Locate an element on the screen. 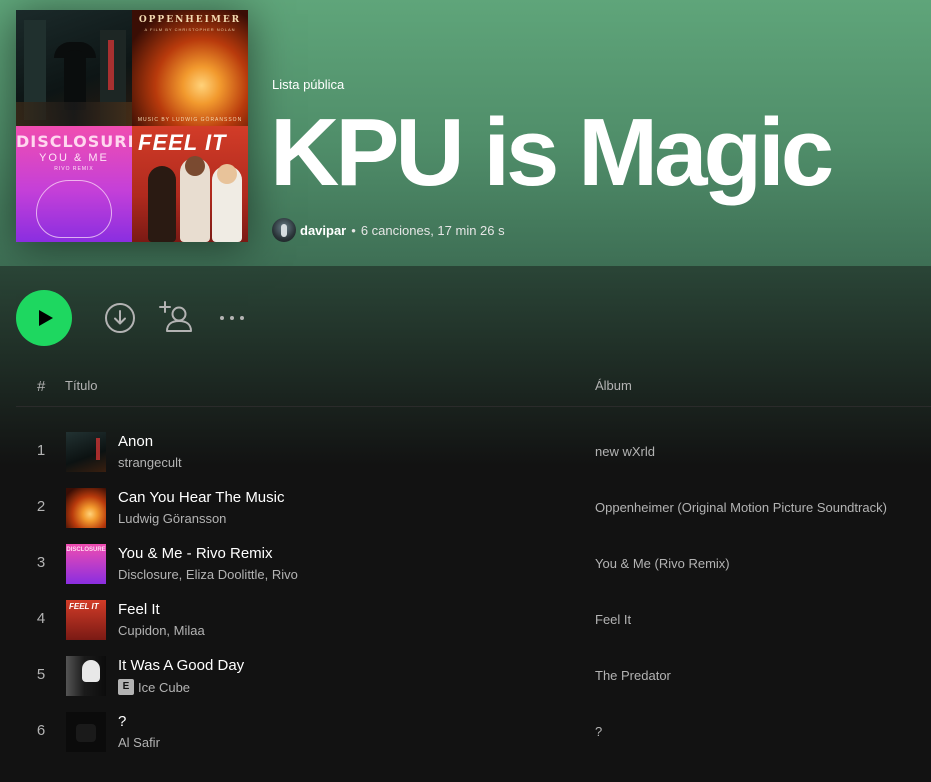  cover-disc-sub: YOU & ME is located at coordinates (74, 158).